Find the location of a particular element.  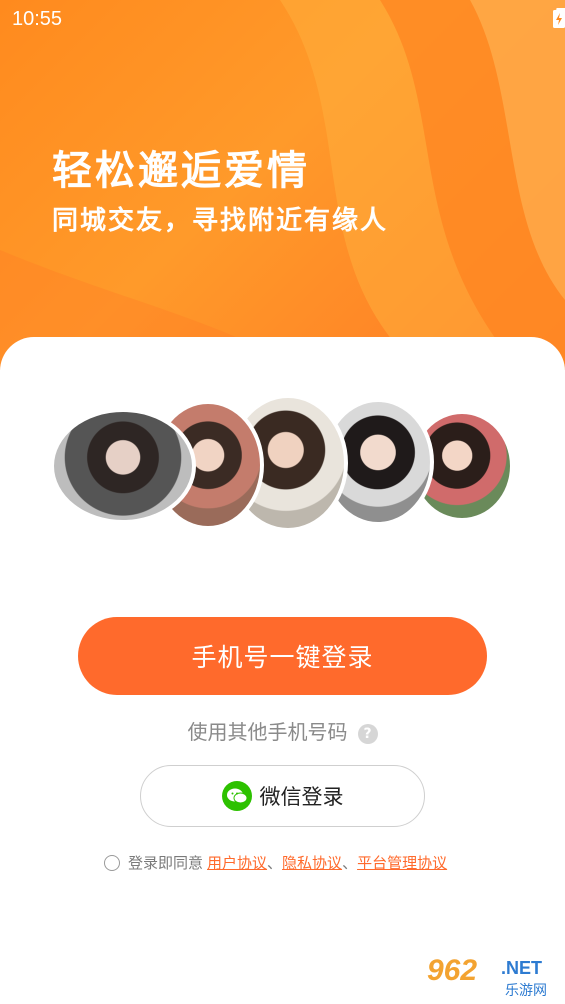

wechat-login-button: 微信登录 is located at coordinates (282, 796).